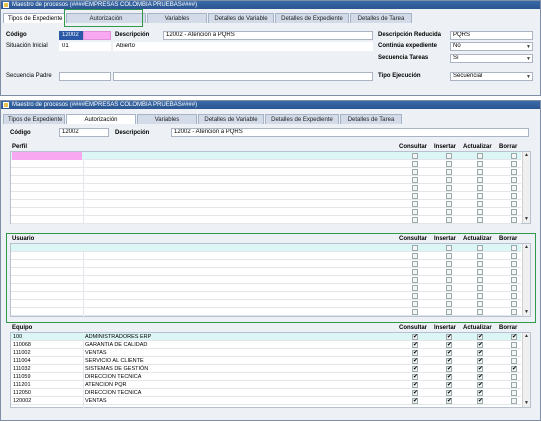 Image resolution: width=541 pixels, height=422 pixels. I want to click on tab-variables: Variables, so click(167, 119).